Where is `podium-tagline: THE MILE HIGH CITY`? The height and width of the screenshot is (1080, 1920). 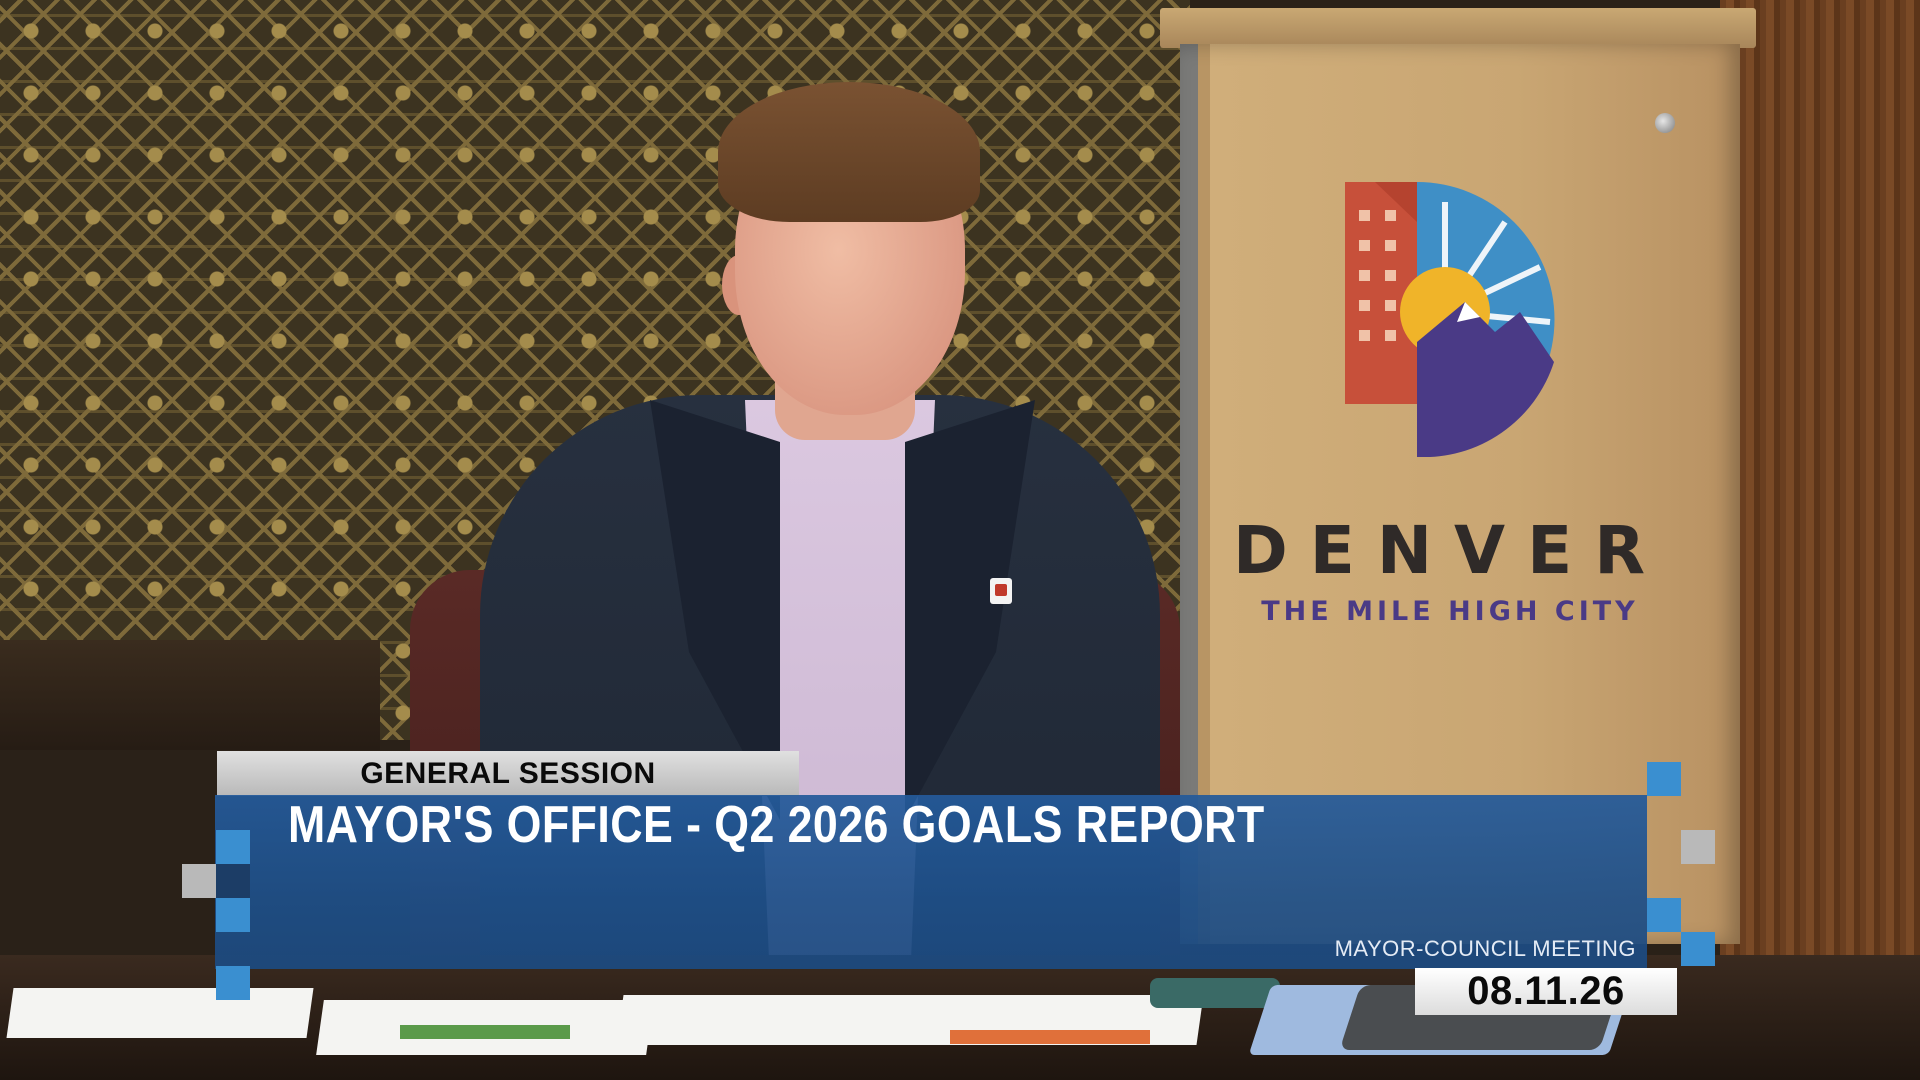 podium-tagline: THE MILE HIGH CITY is located at coordinates (1450, 611).